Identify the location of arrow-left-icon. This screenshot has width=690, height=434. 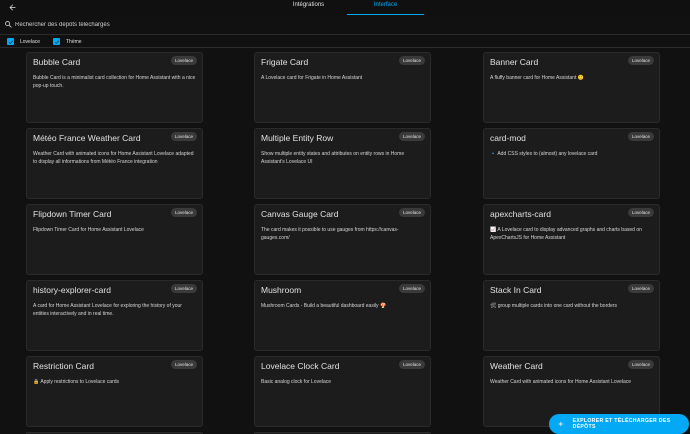
(12, 7).